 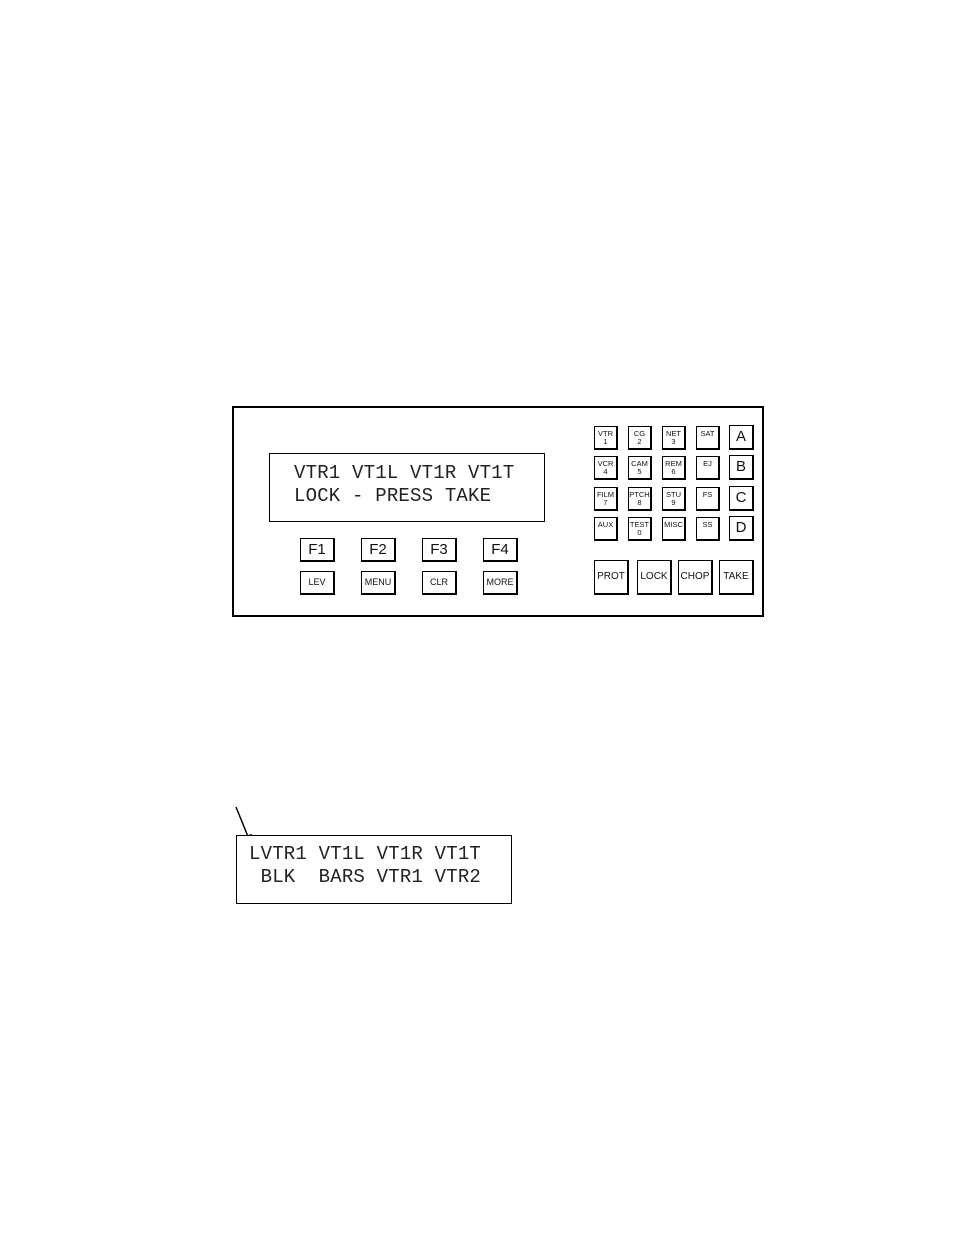 I want to click on take-button: TAKE, so click(x=736, y=577).